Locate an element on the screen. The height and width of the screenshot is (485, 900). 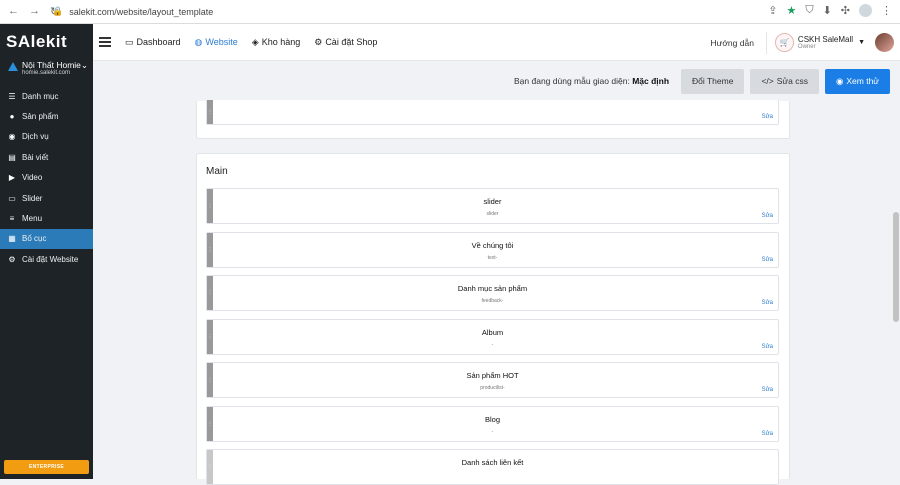
product-icon: ● is located at coordinates (12, 117).